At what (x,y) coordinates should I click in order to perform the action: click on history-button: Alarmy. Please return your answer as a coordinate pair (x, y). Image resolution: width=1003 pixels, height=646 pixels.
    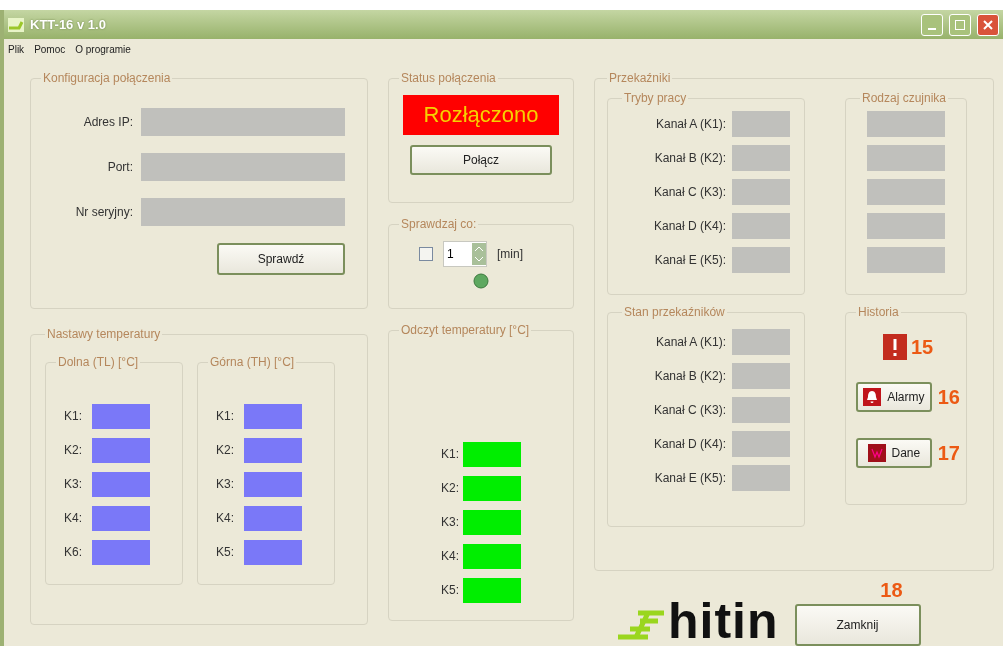
    Looking at the image, I should click on (894, 397).